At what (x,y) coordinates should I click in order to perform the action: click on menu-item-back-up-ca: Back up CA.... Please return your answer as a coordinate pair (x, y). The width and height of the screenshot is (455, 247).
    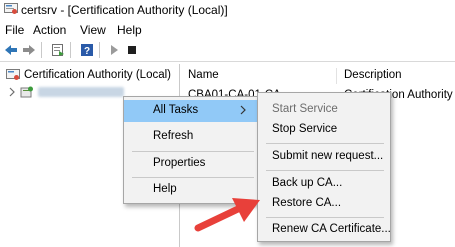
    Looking at the image, I should click on (324, 184).